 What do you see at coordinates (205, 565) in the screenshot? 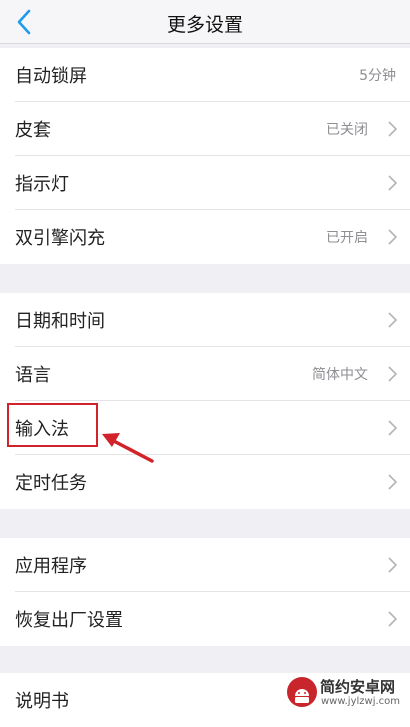
I see `row-applications: 应用程序` at bounding box center [205, 565].